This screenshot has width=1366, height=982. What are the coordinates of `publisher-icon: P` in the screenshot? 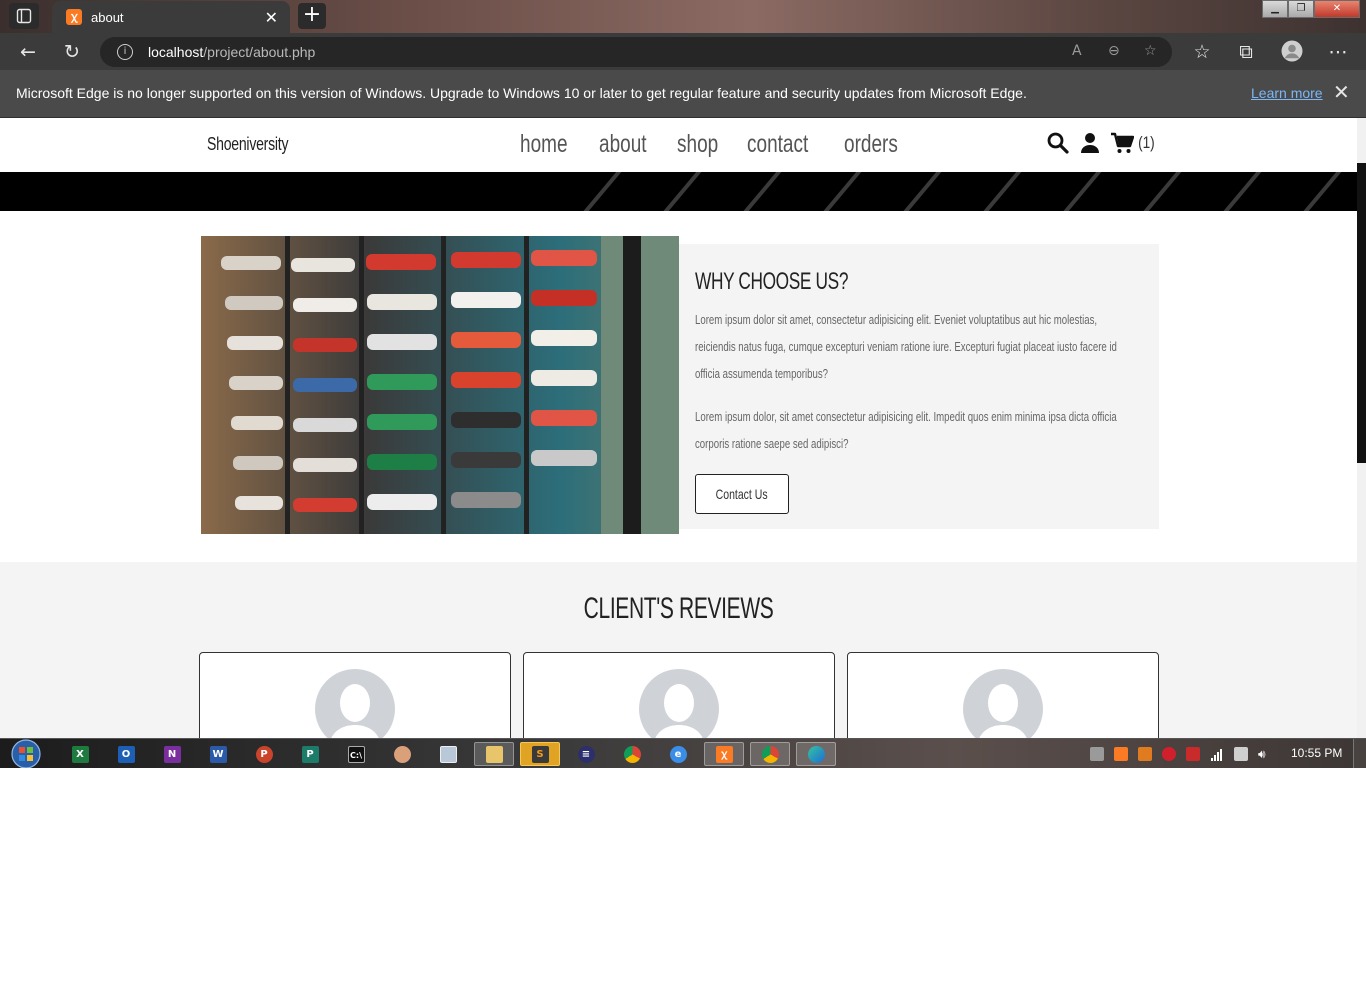 It's located at (310, 754).